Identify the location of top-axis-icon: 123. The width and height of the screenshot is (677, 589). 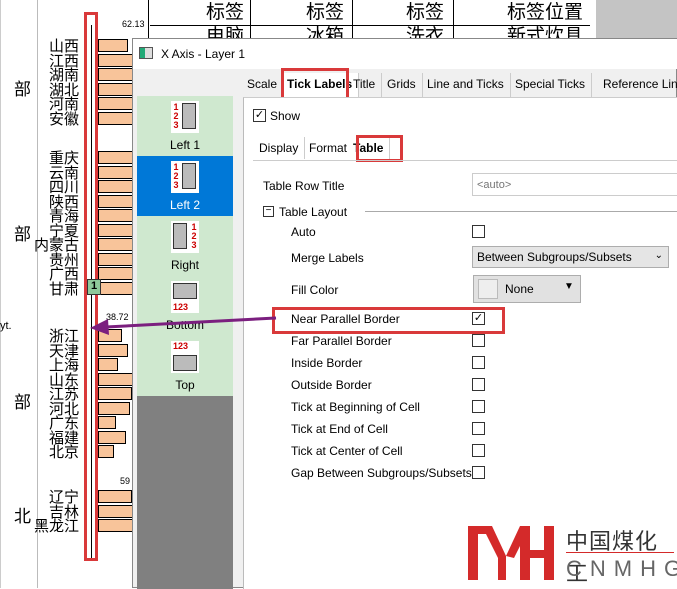
(185, 357).